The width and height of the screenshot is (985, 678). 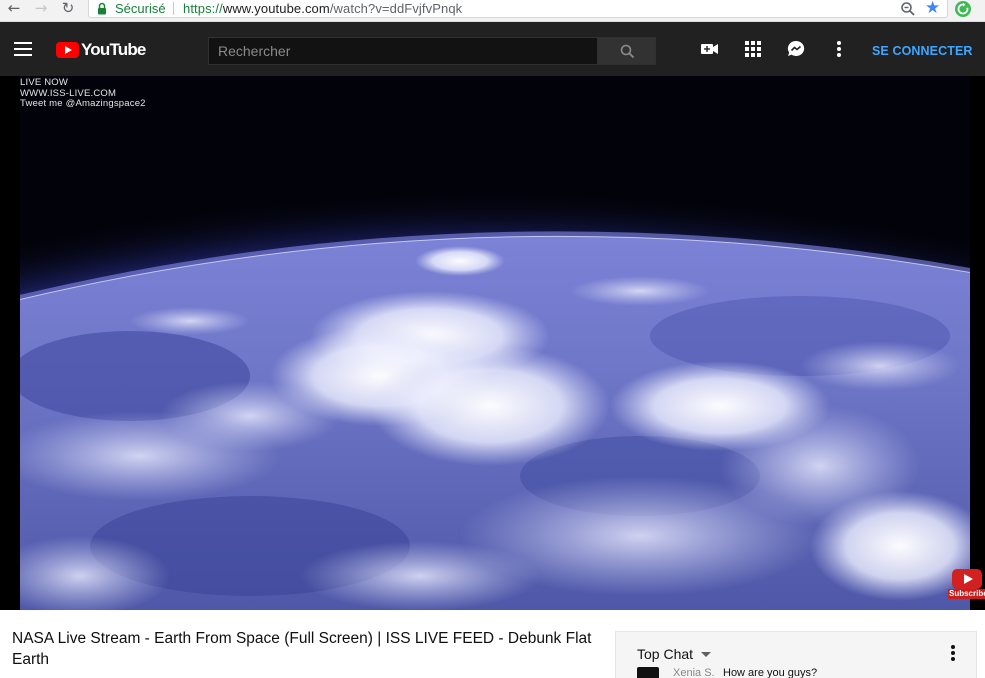 I want to click on create-video-icon, so click(x=710, y=49).